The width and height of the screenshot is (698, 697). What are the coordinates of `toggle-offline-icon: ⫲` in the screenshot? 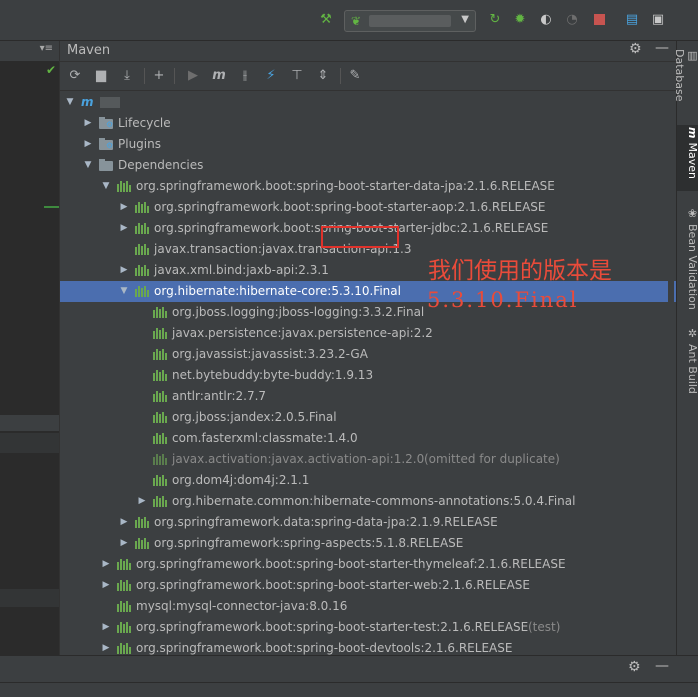 It's located at (245, 76).